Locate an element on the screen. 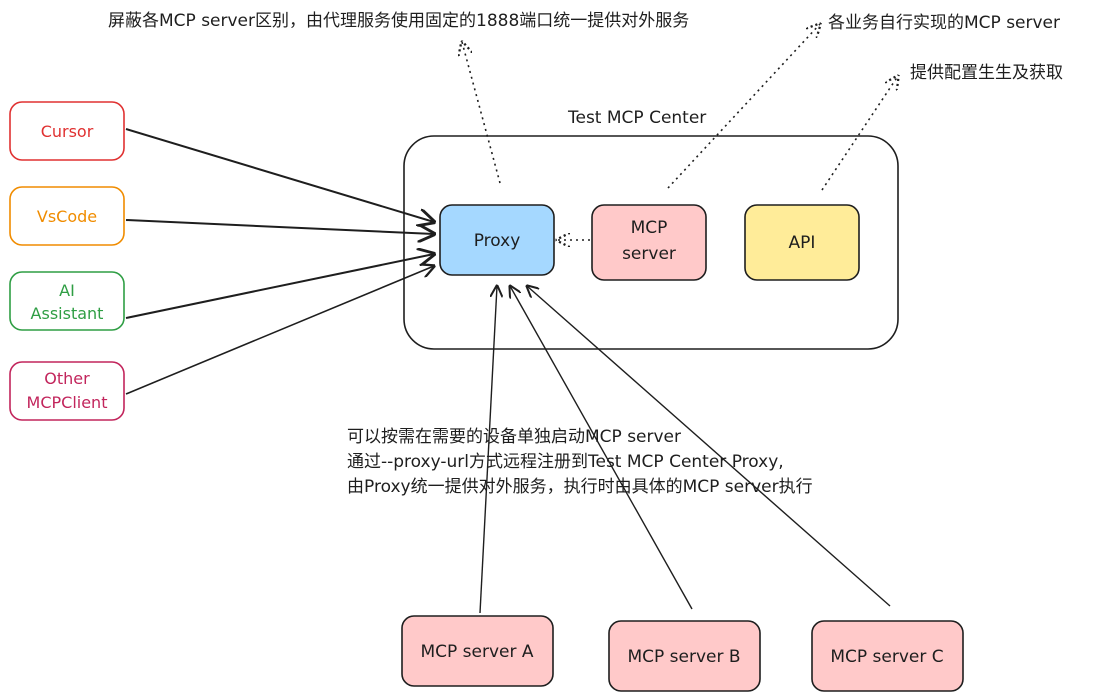 The width and height of the screenshot is (1105, 699). proxy-node: Proxy is located at coordinates (497, 240).